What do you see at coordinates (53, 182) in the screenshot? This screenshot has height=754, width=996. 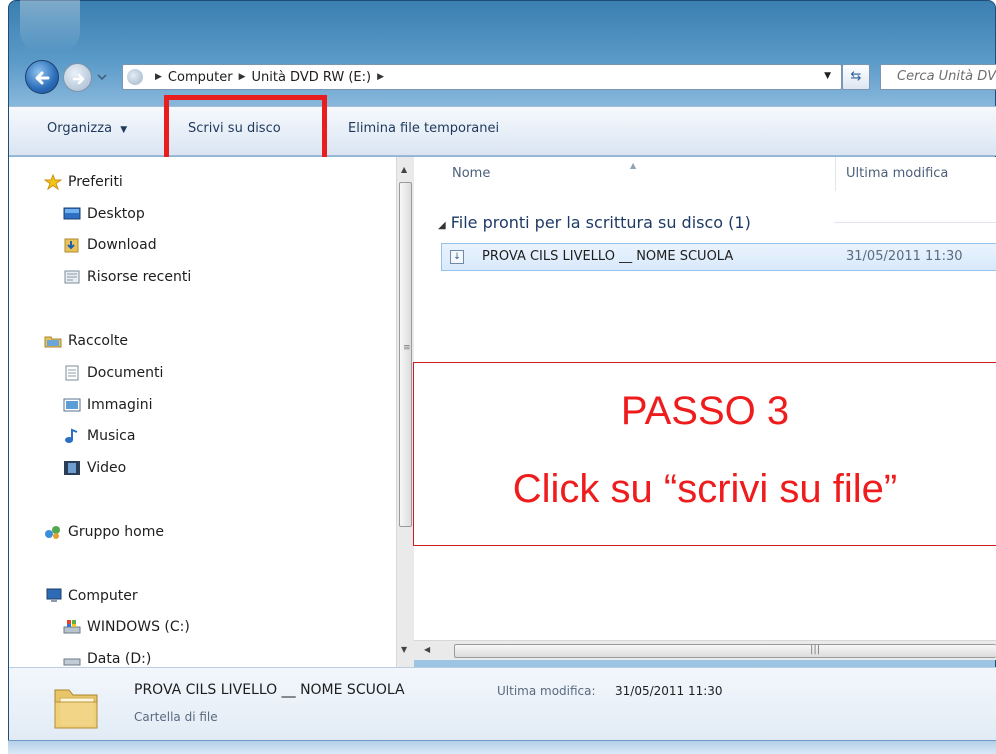 I see `star-icon` at bounding box center [53, 182].